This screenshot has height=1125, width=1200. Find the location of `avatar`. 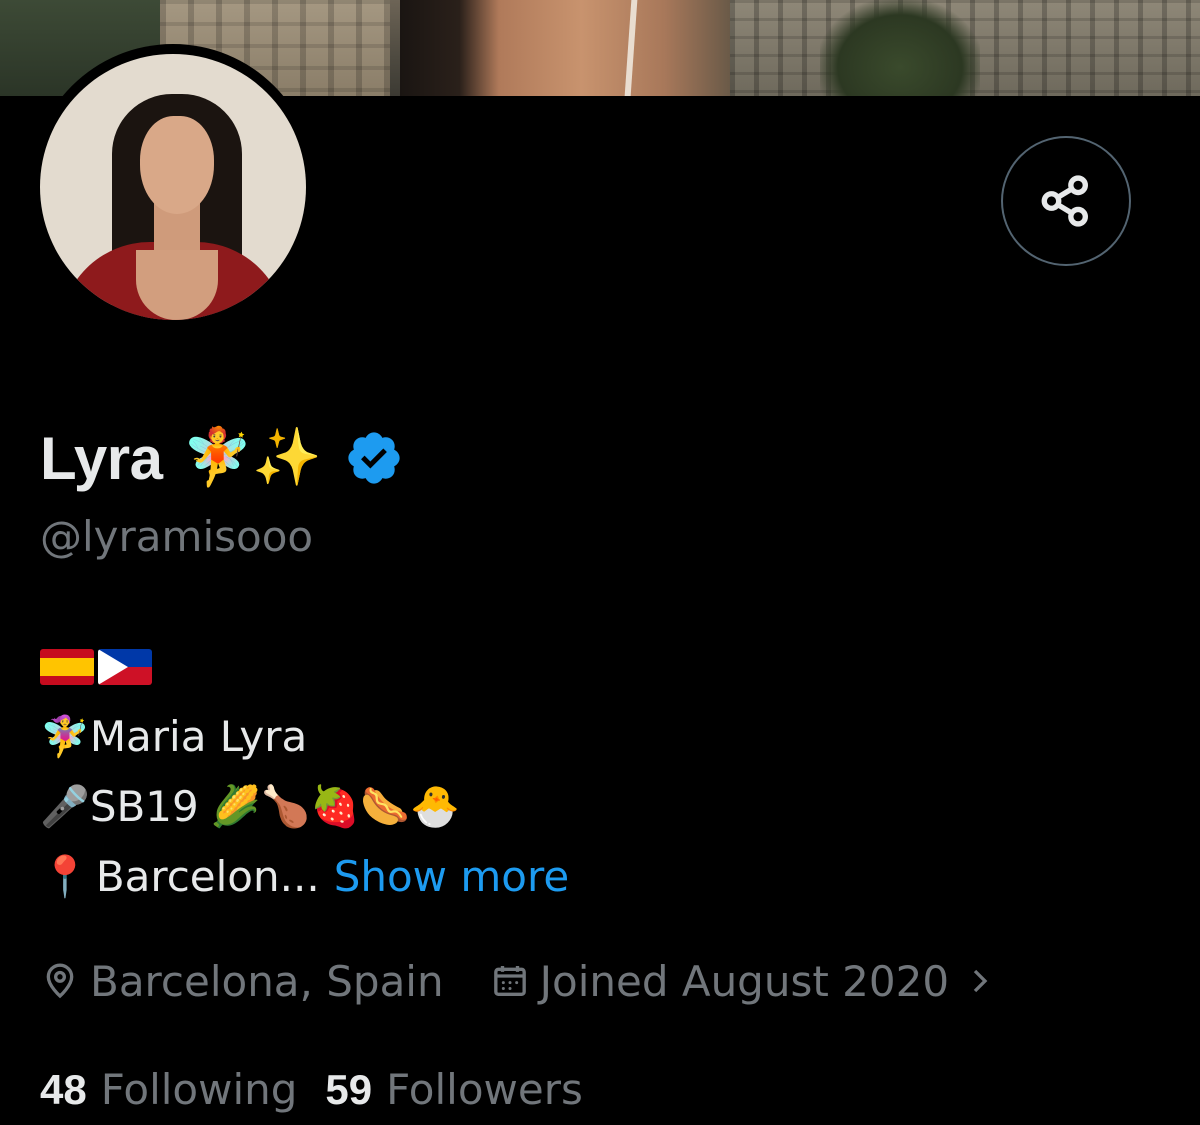

avatar is located at coordinates (173, 187).